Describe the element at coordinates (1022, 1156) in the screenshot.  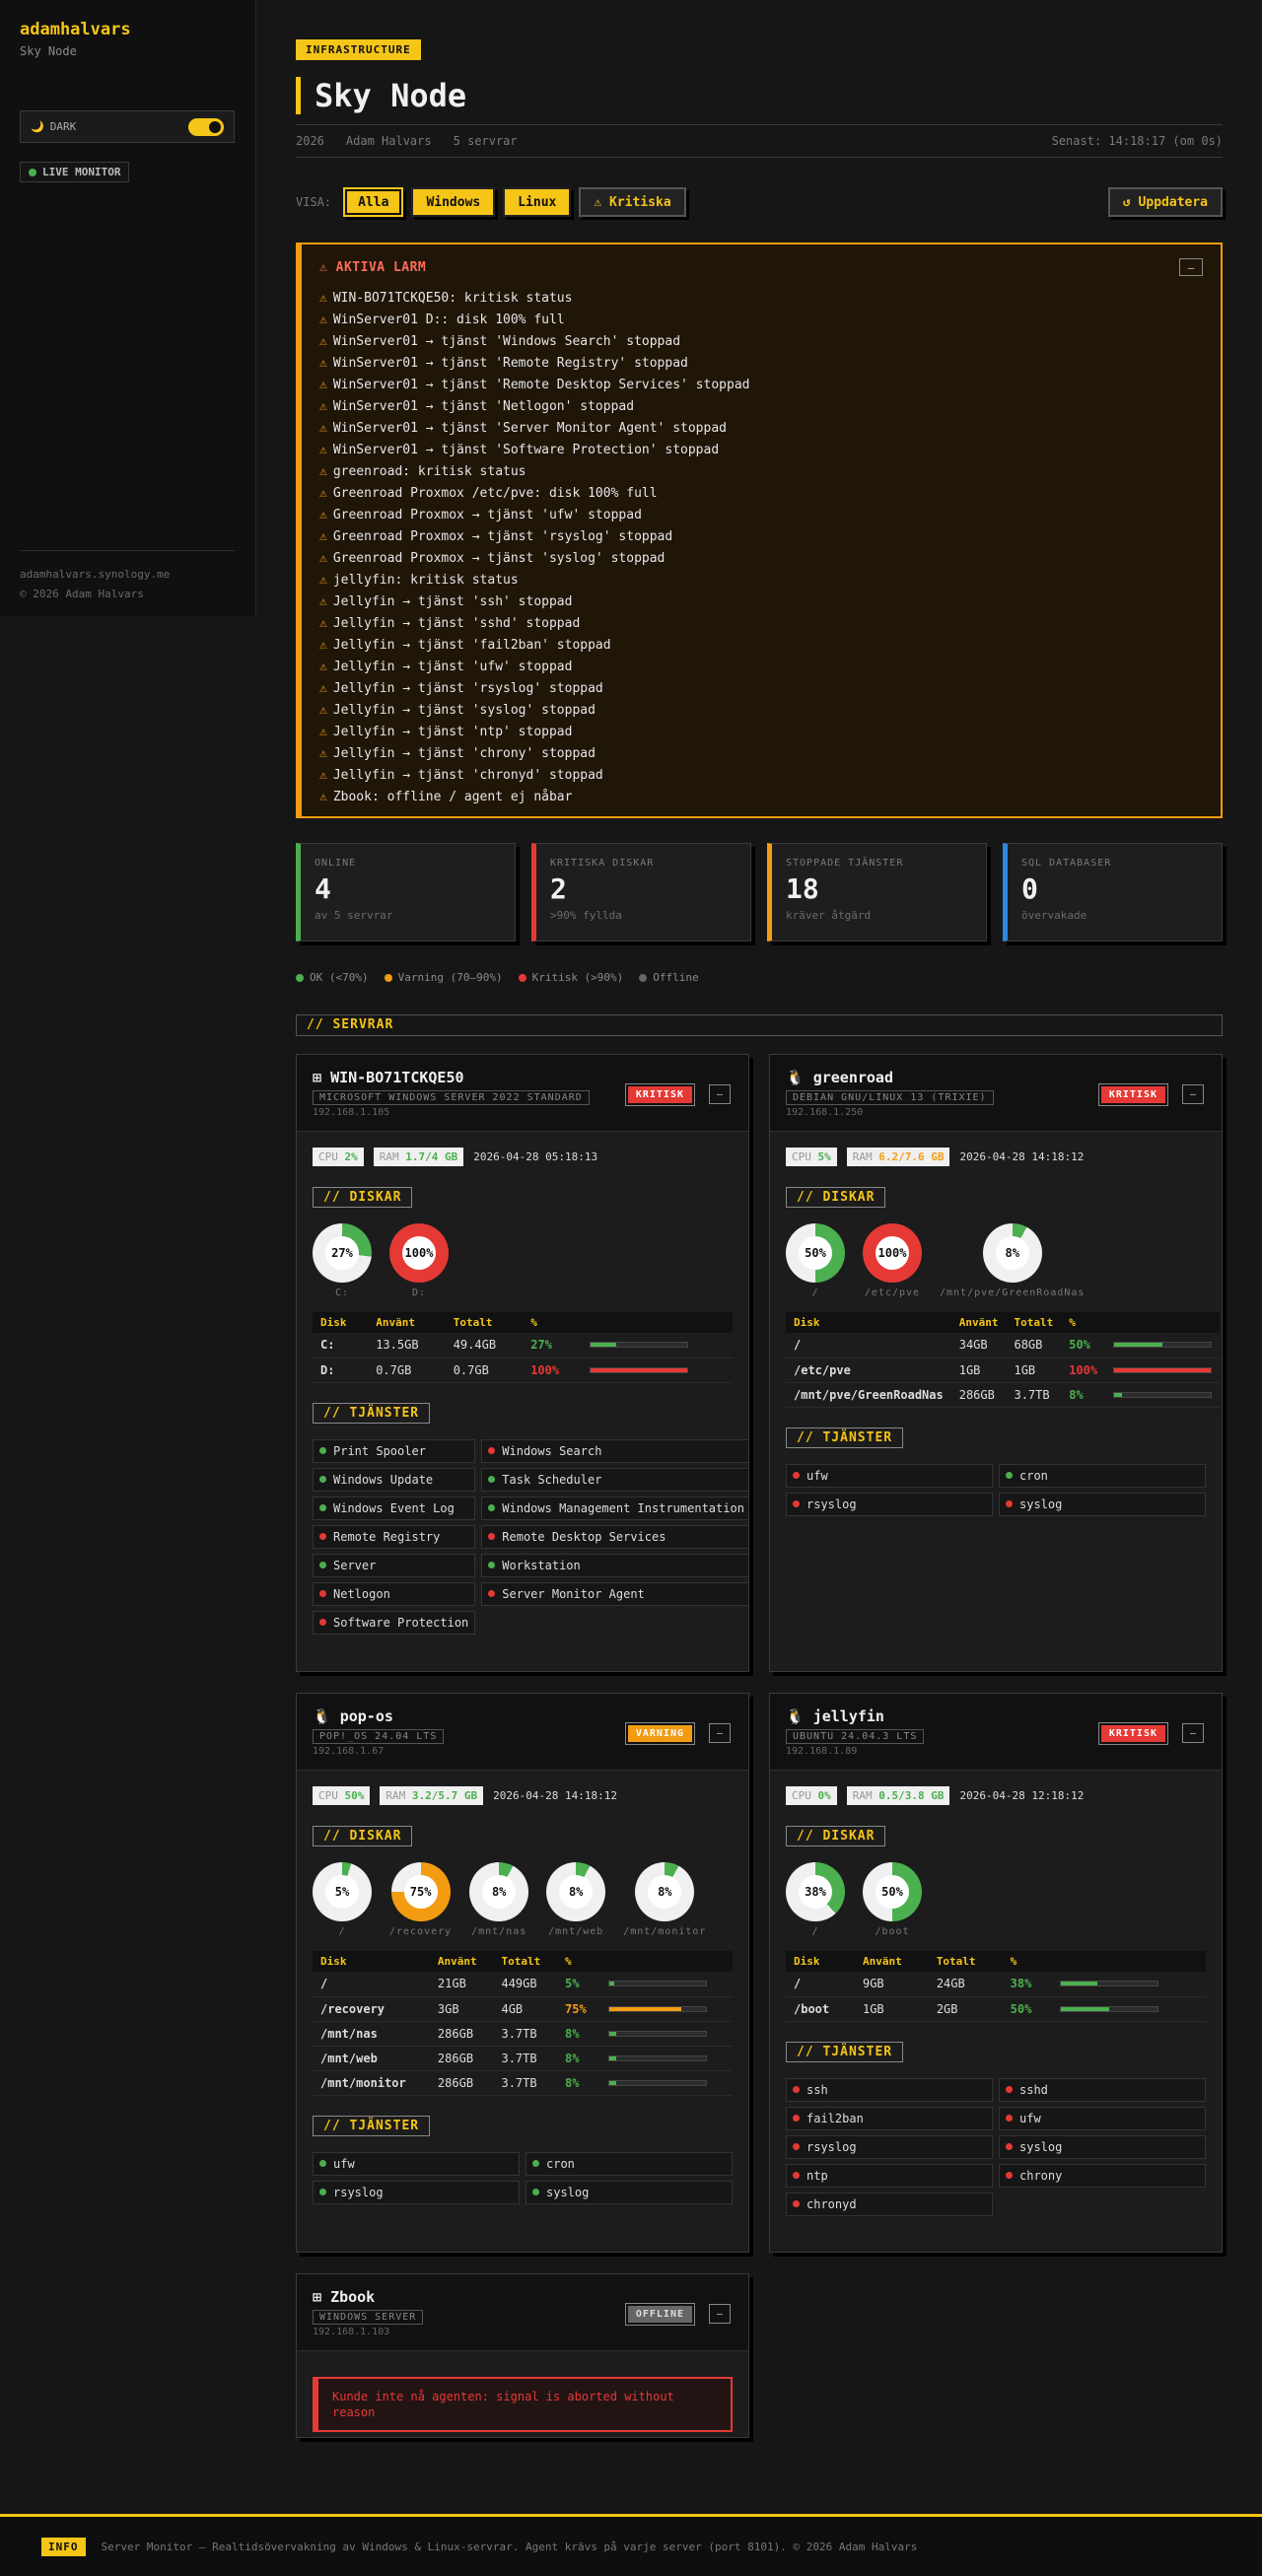
I see `timestamp: 2026-04-28 14:18:12` at that location.